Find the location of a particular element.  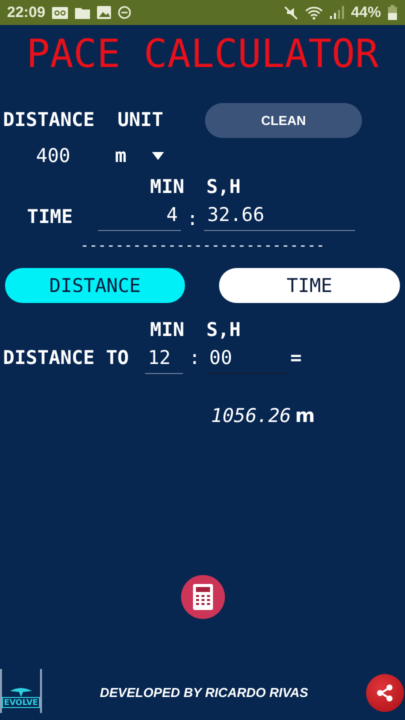

share-button is located at coordinates (385, 693).